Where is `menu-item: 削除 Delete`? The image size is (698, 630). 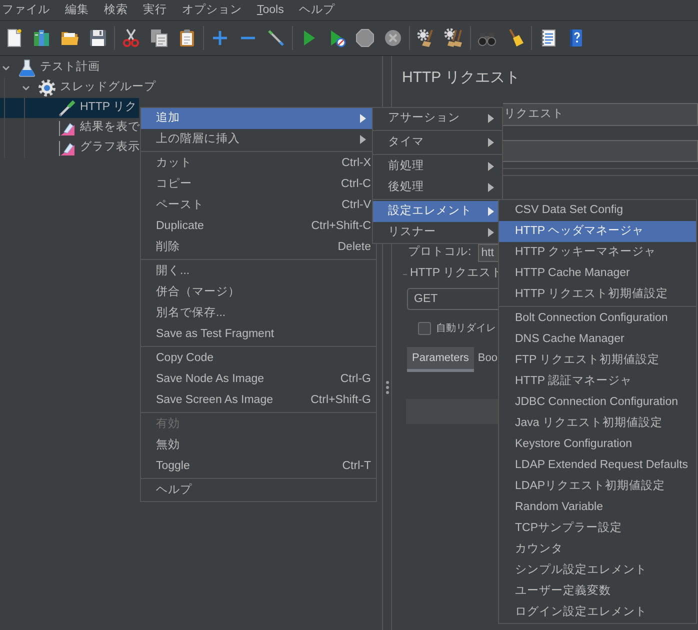 menu-item: 削除 Delete is located at coordinates (258, 247).